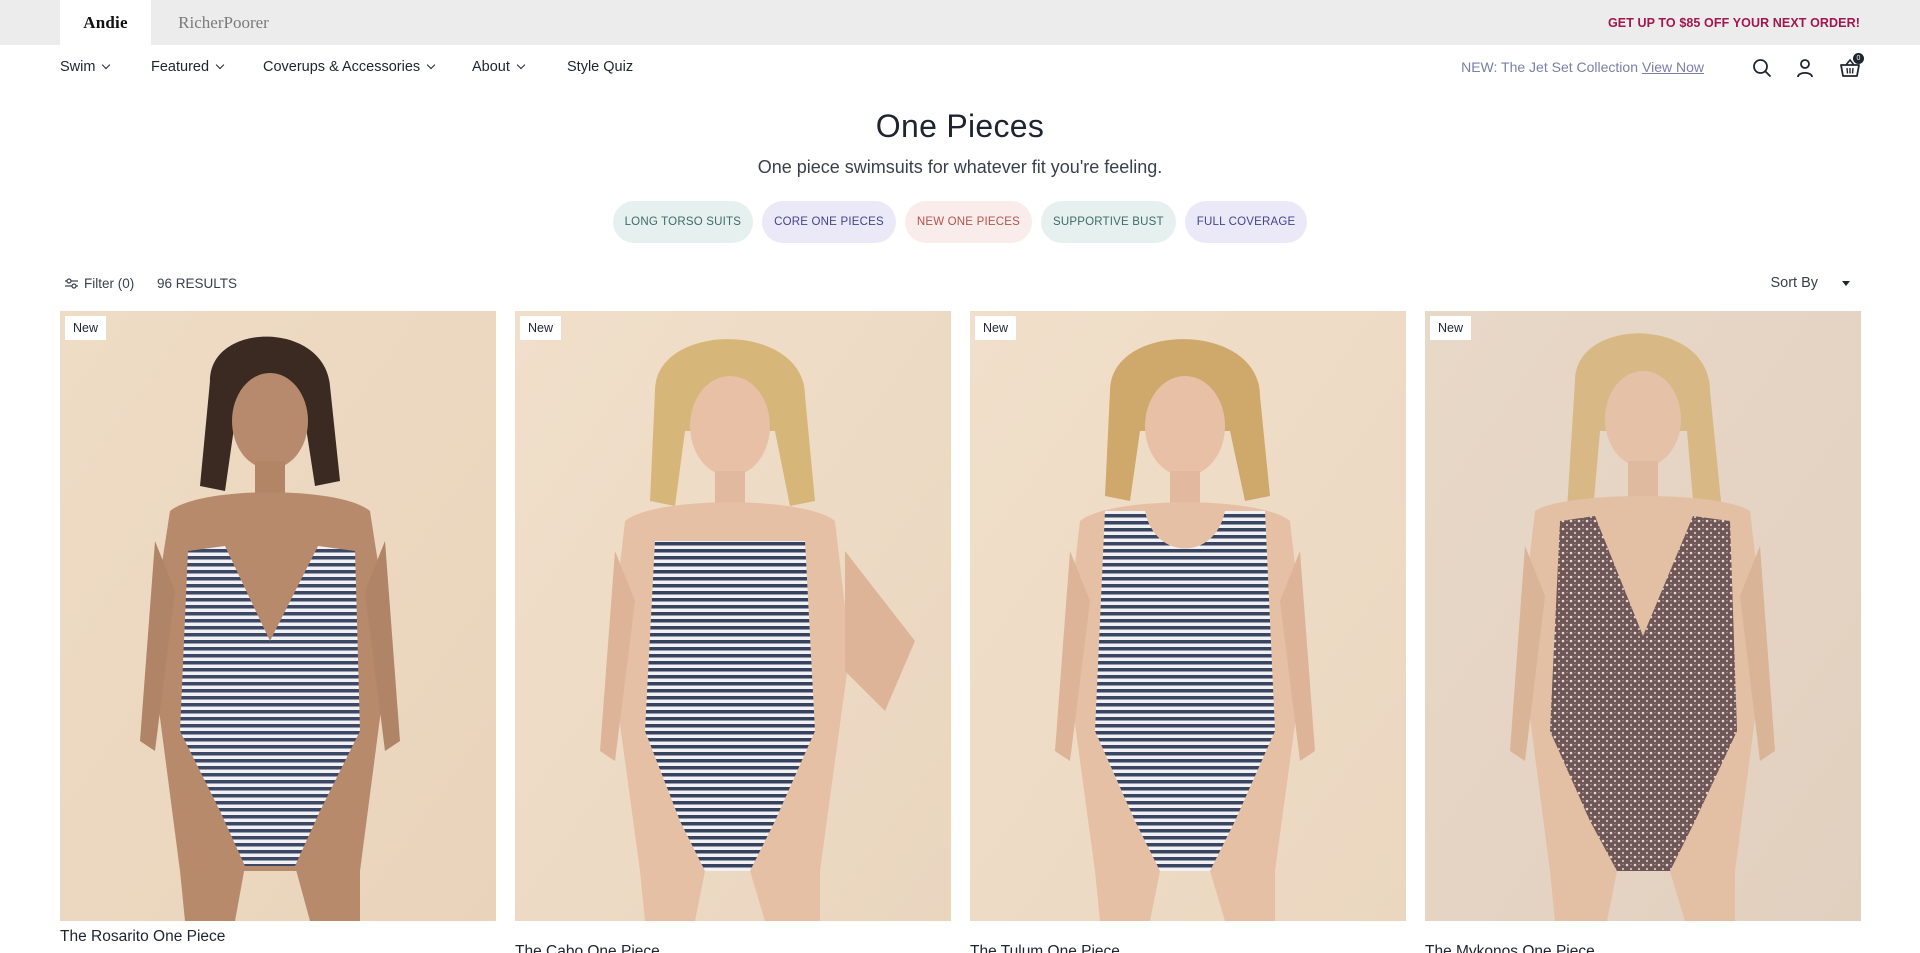 The height and width of the screenshot is (953, 1920). I want to click on product-name: The Mykonos One Piece, so click(1510, 948).